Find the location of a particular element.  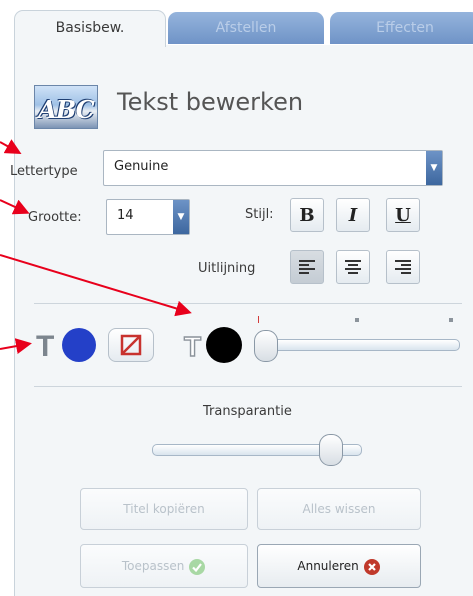

tab-basic-edit: Basisbew. is located at coordinates (90, 28).